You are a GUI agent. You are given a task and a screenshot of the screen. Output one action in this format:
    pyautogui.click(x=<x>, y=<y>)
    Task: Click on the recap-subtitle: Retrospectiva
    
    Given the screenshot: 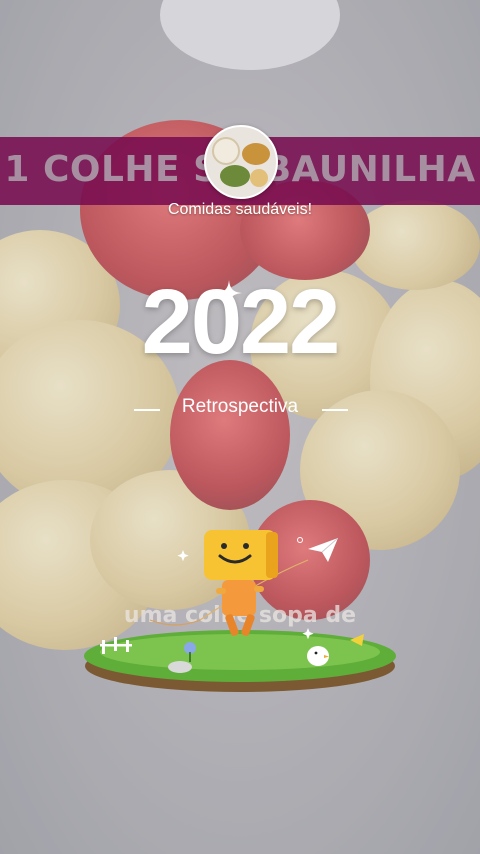 What is the action you would take?
    pyautogui.click(x=240, y=410)
    